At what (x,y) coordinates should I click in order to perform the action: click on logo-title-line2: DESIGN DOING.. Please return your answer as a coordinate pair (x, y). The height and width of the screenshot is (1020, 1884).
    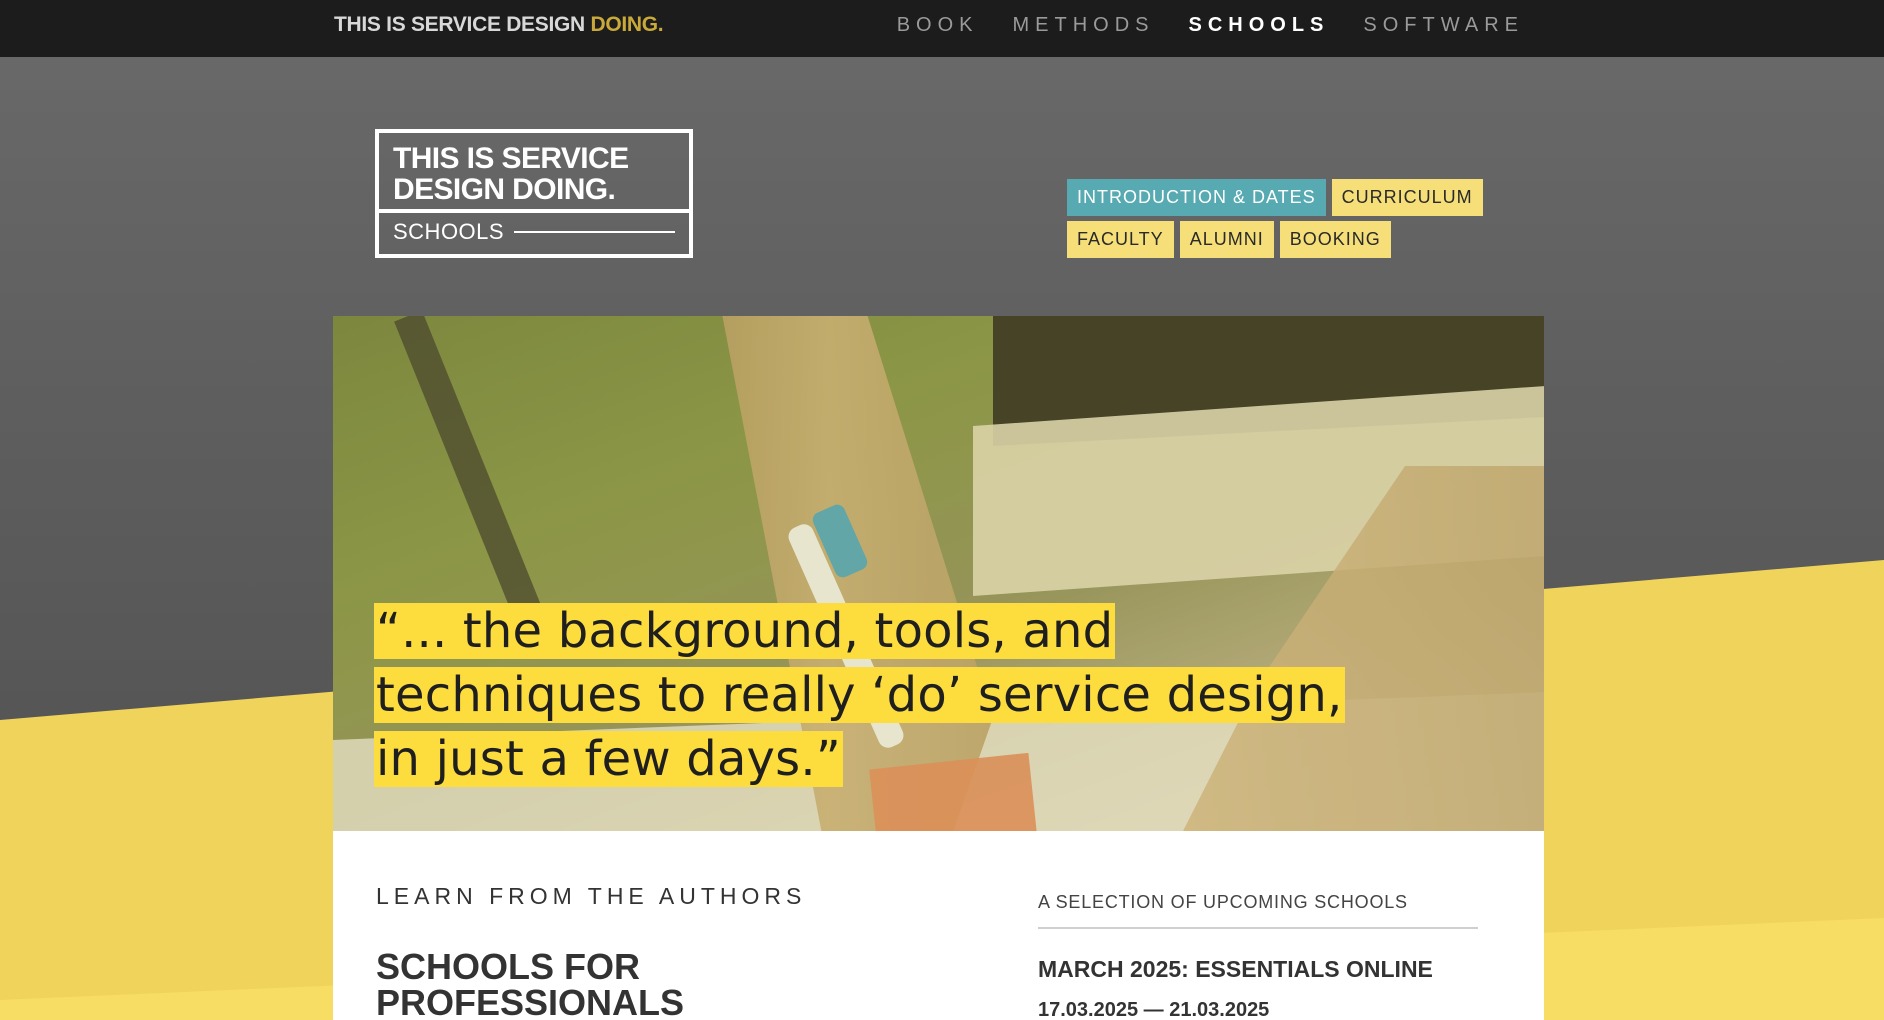
    Looking at the image, I should click on (504, 189).